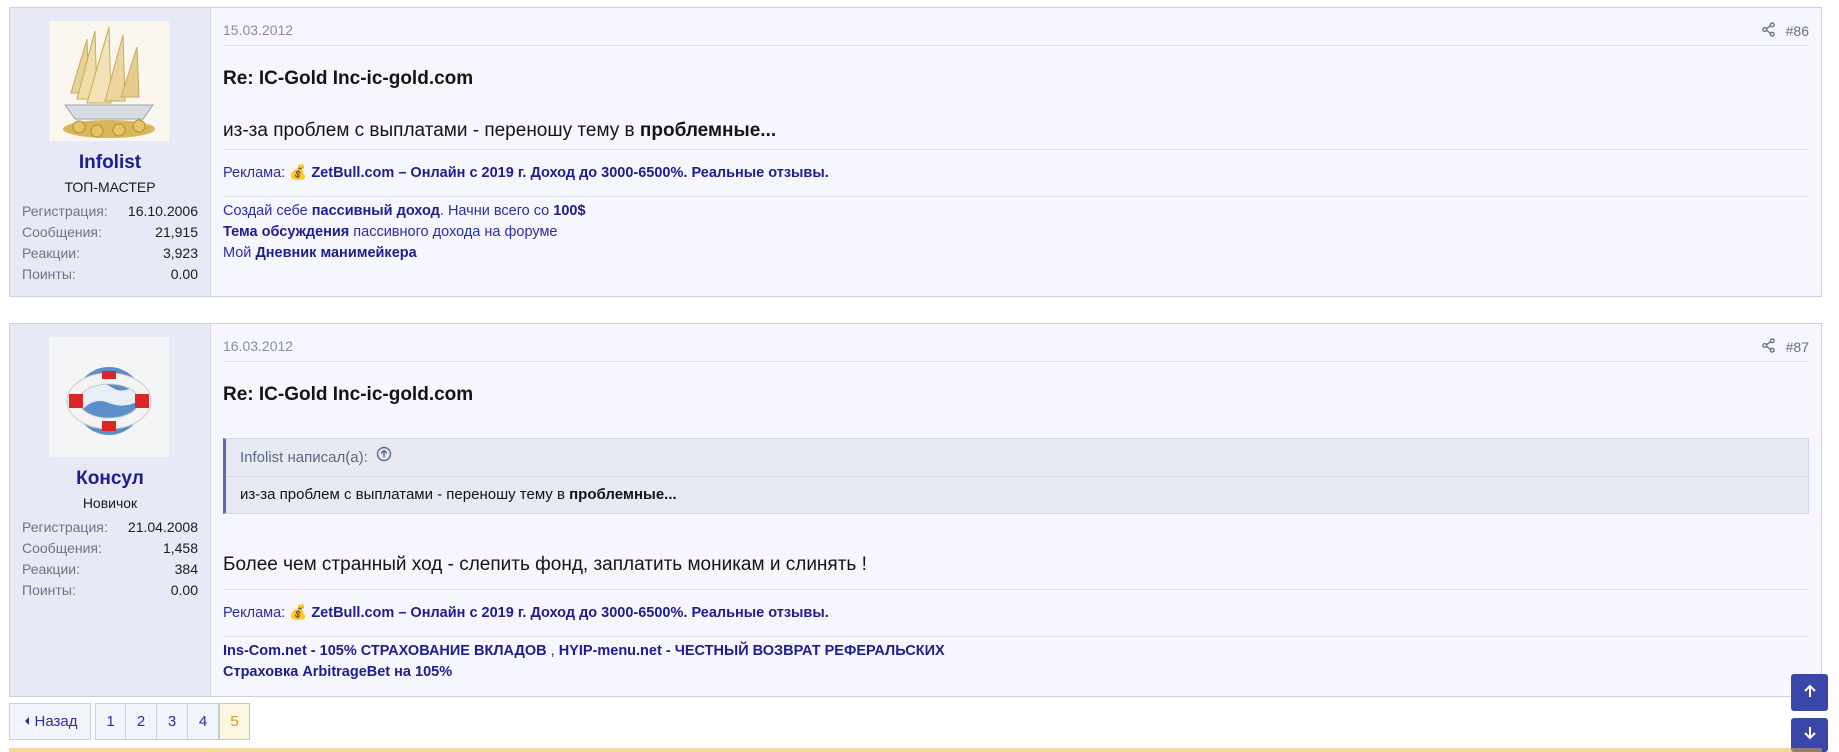  What do you see at coordinates (110, 163) in the screenshot?
I see `username: Infolist` at bounding box center [110, 163].